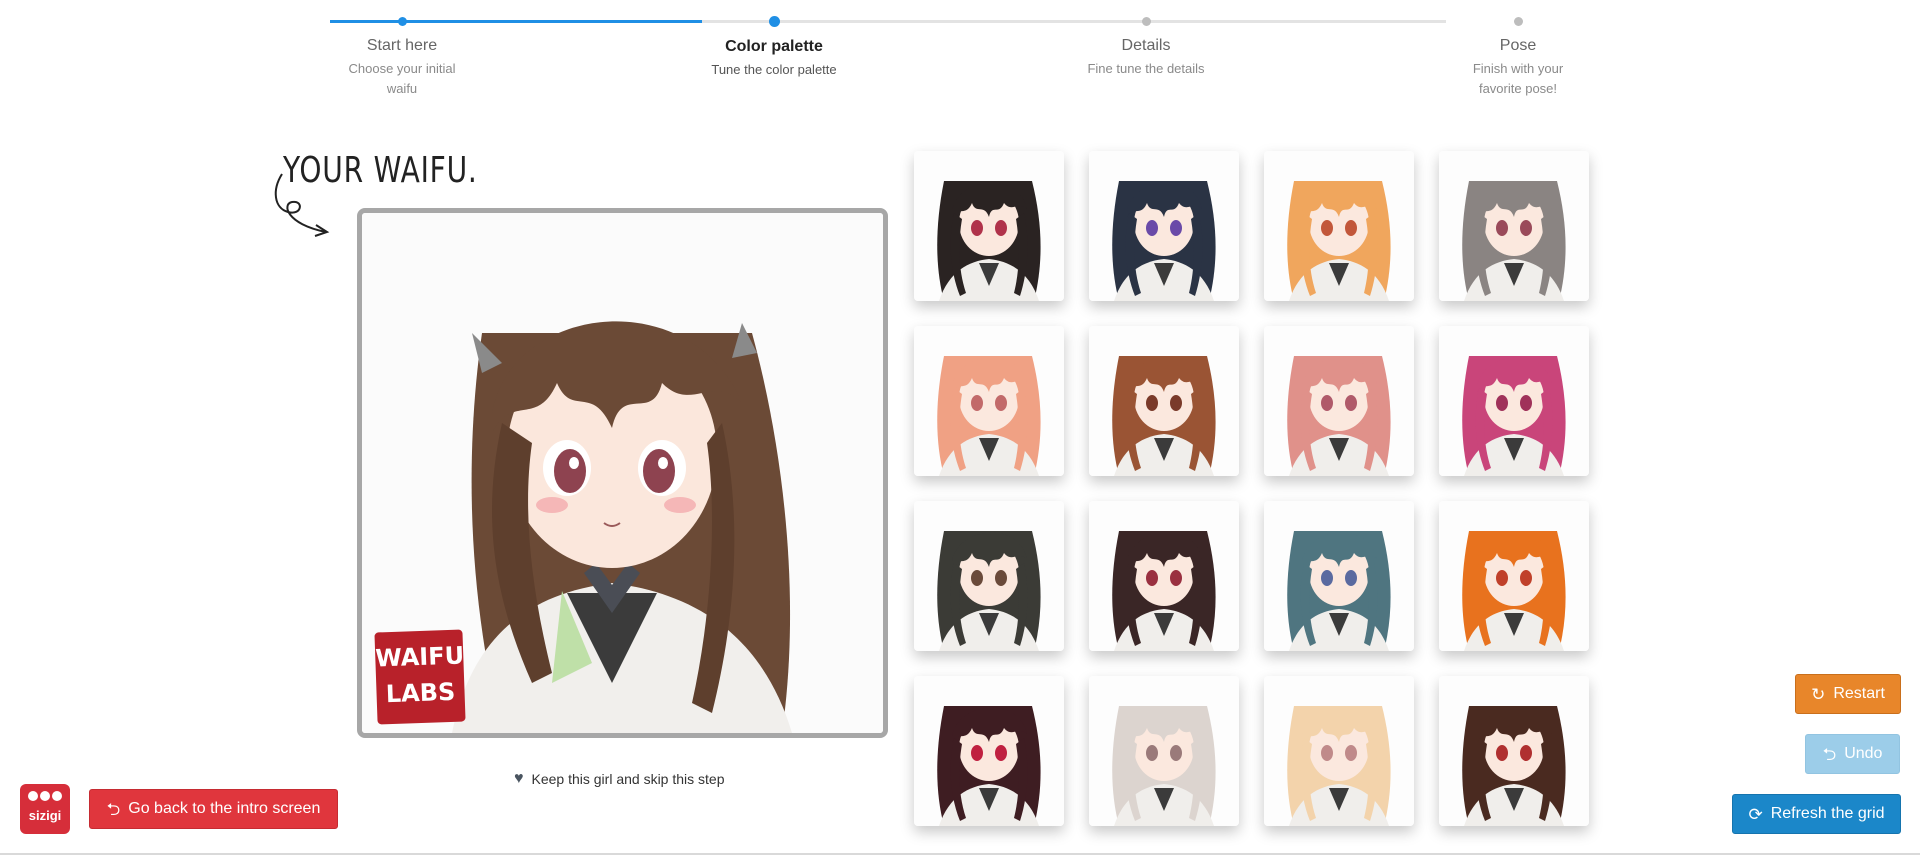 The height and width of the screenshot is (855, 1920). I want to click on step-start-here: Start here Choose your initial waifu, so click(402, 49).